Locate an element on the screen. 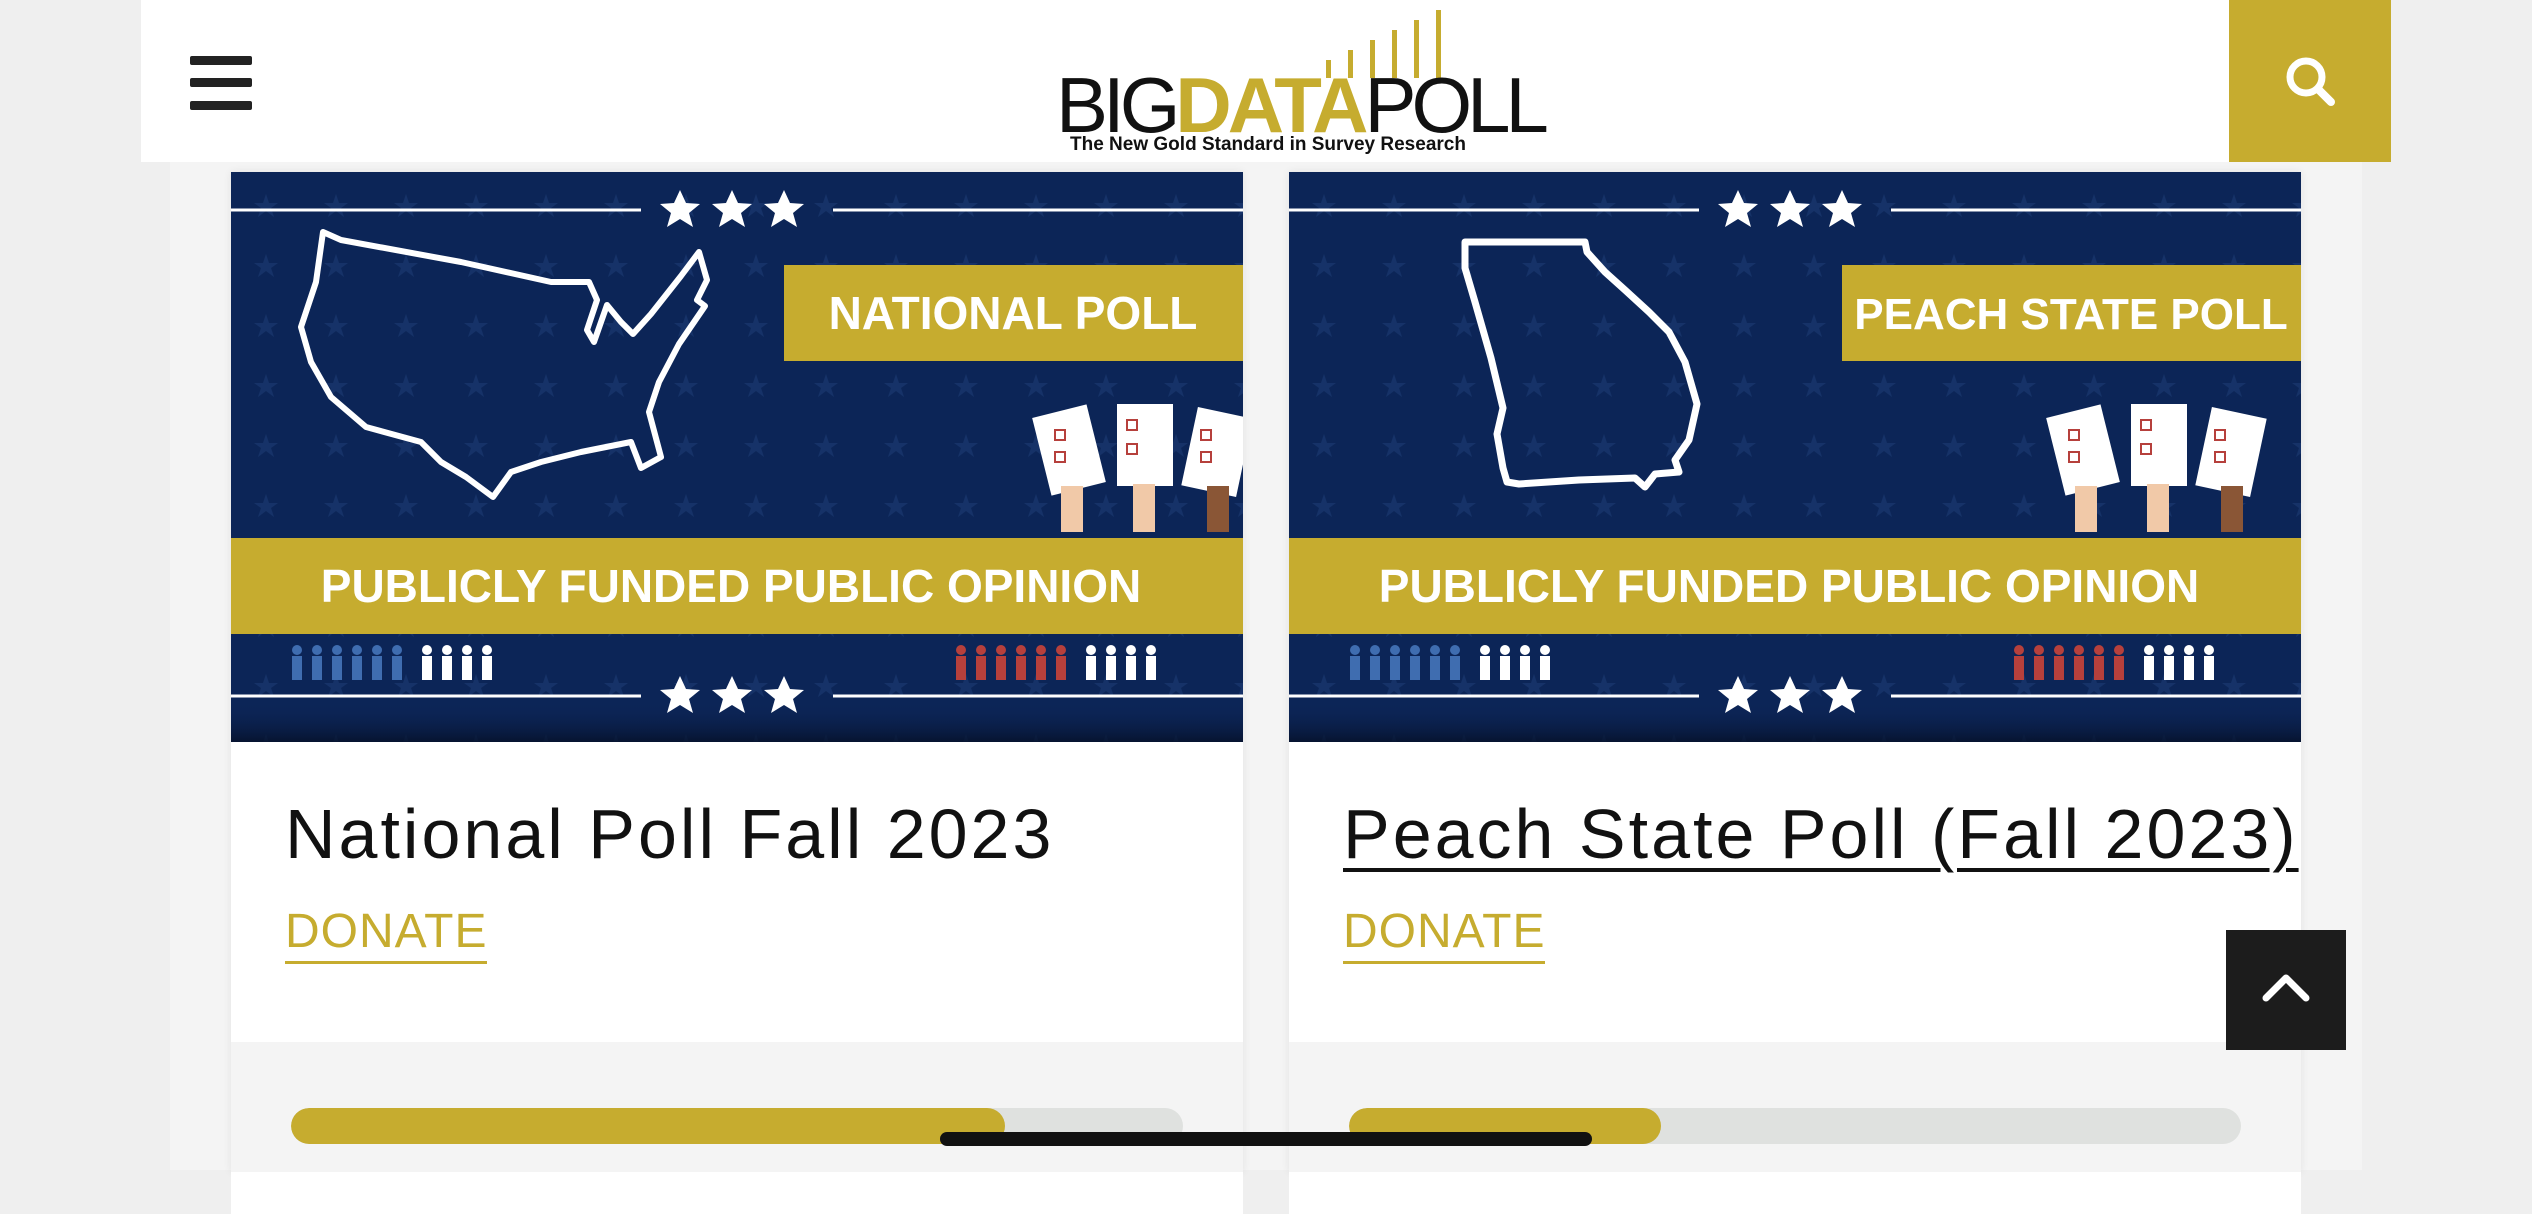  chevron-up-icon is located at coordinates (2286, 988).